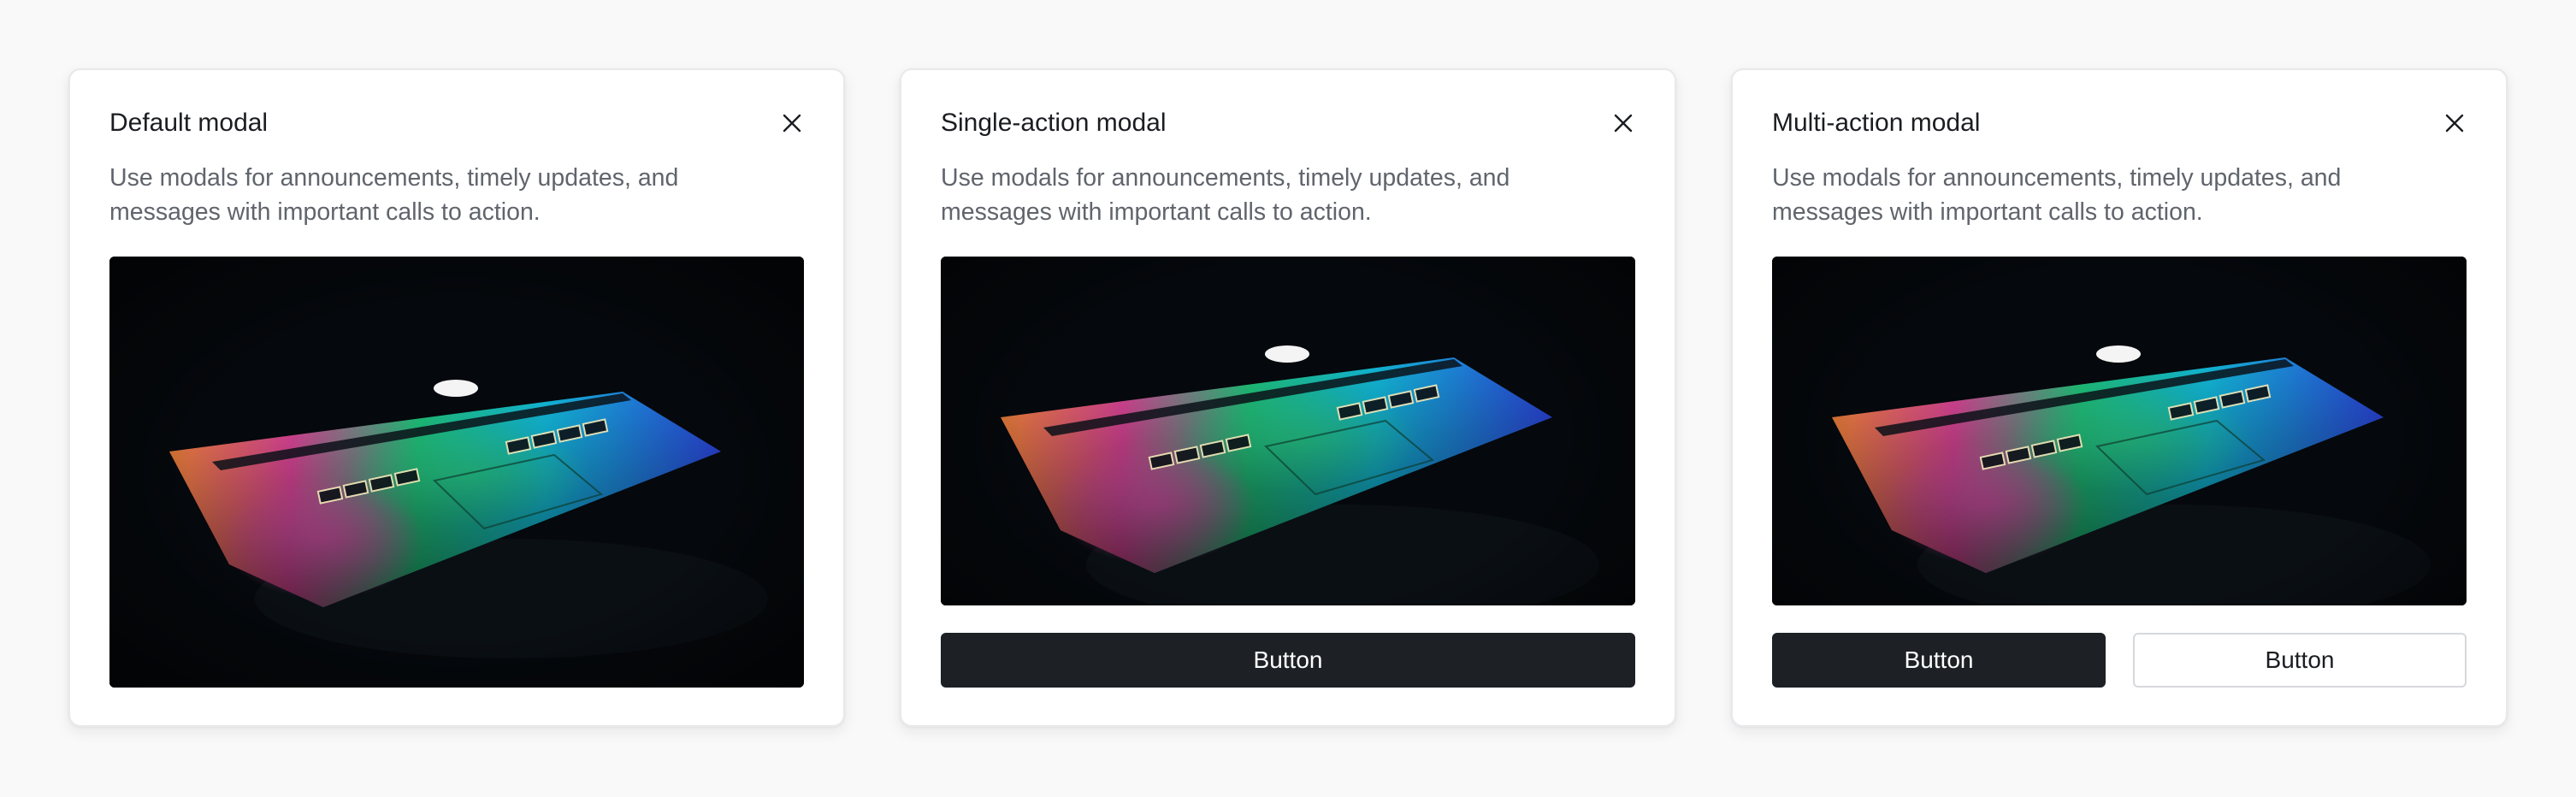 The height and width of the screenshot is (797, 2576). Describe the element at coordinates (189, 123) in the screenshot. I see `modal-title: Default modal` at that location.